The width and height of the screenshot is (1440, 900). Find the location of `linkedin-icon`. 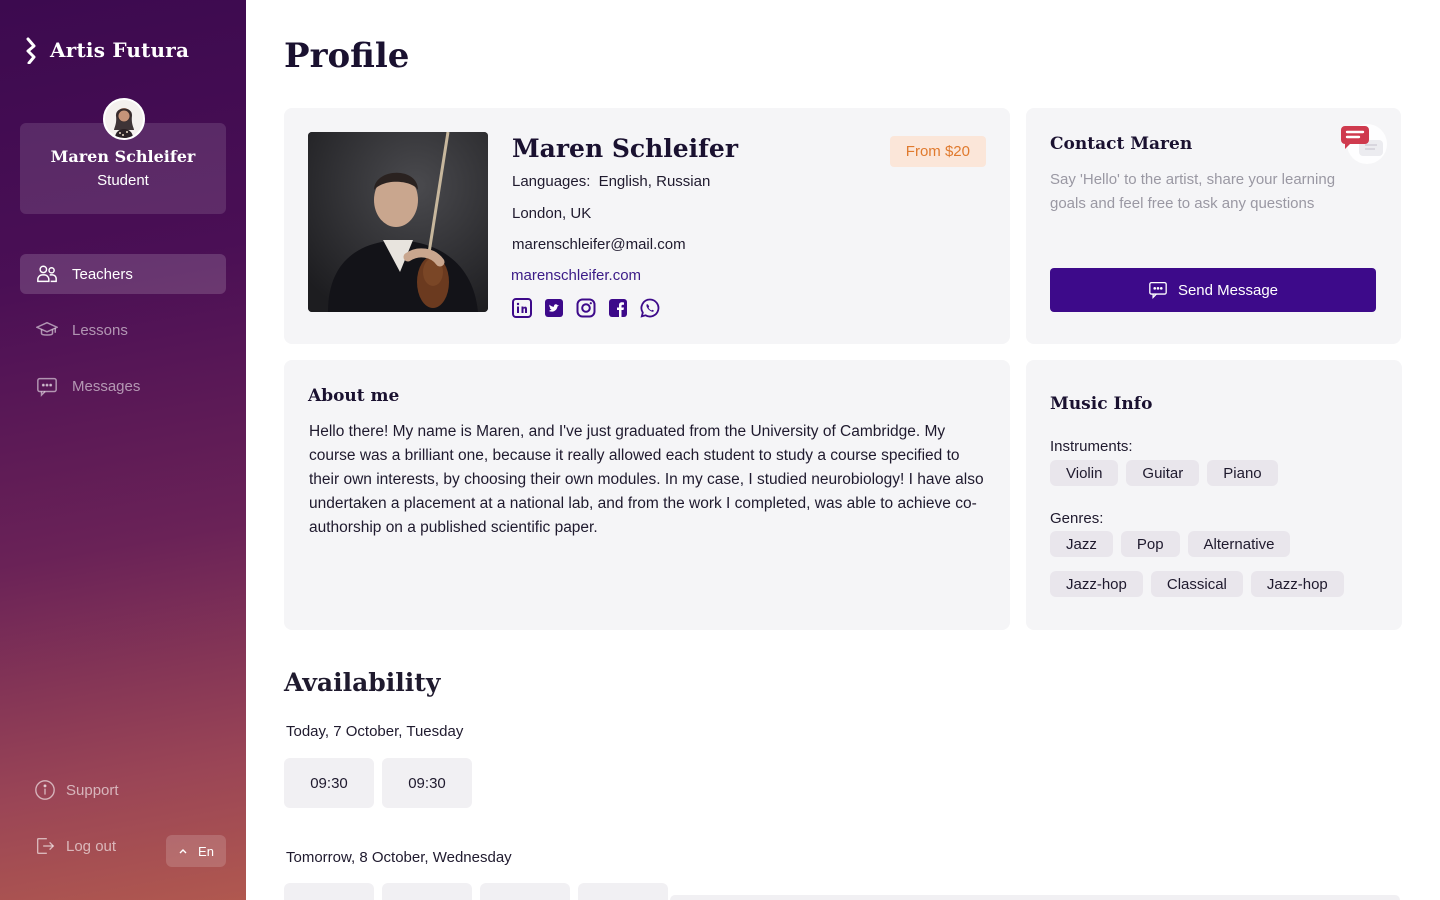

linkedin-icon is located at coordinates (522, 308).